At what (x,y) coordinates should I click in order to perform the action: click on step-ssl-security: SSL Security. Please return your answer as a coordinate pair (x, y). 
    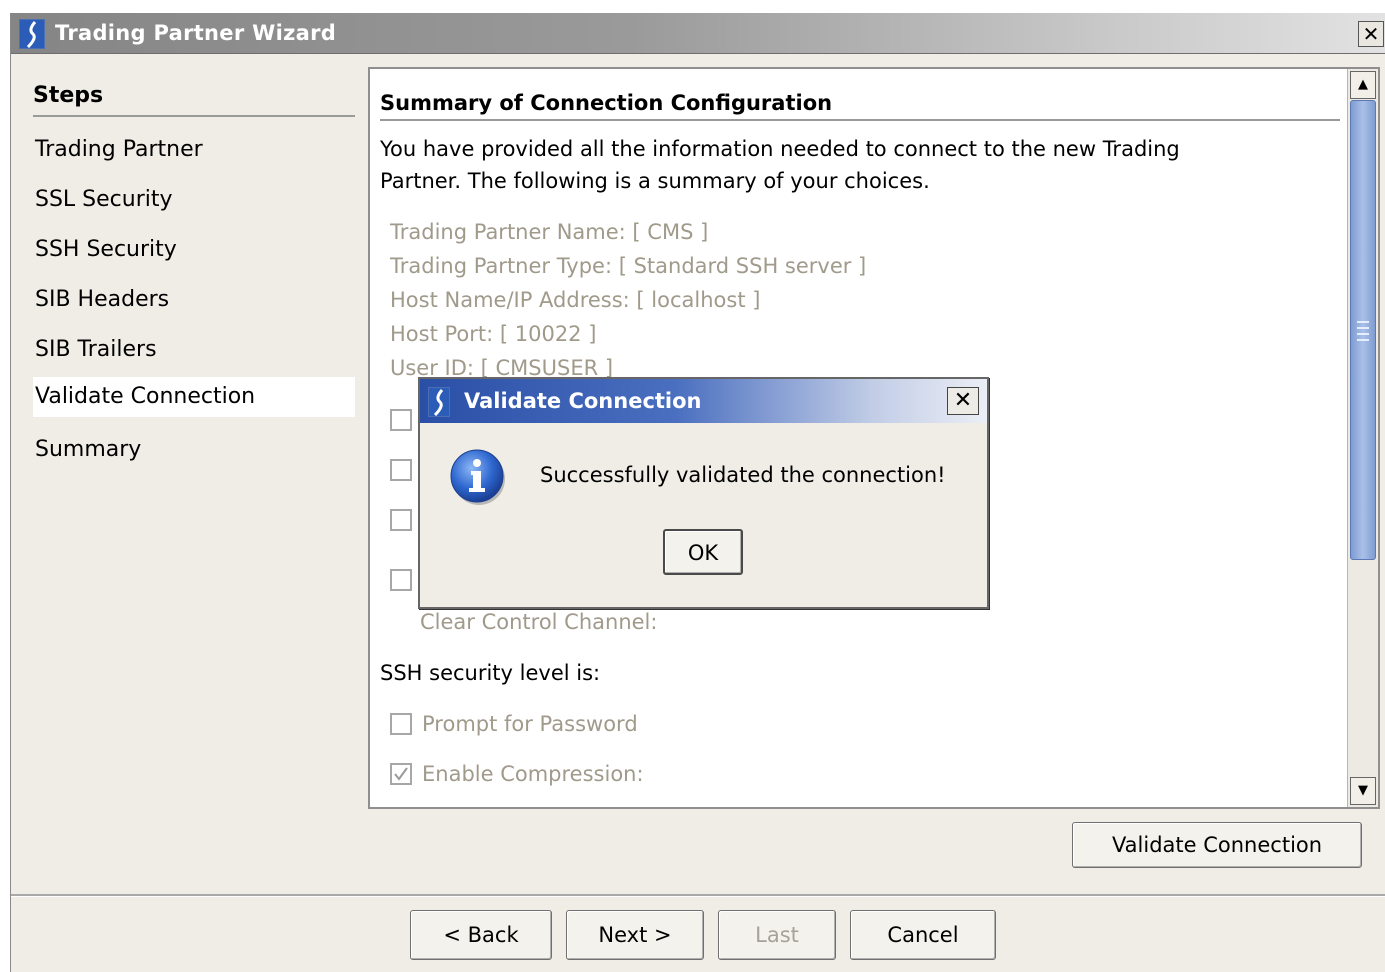
    Looking at the image, I should click on (194, 200).